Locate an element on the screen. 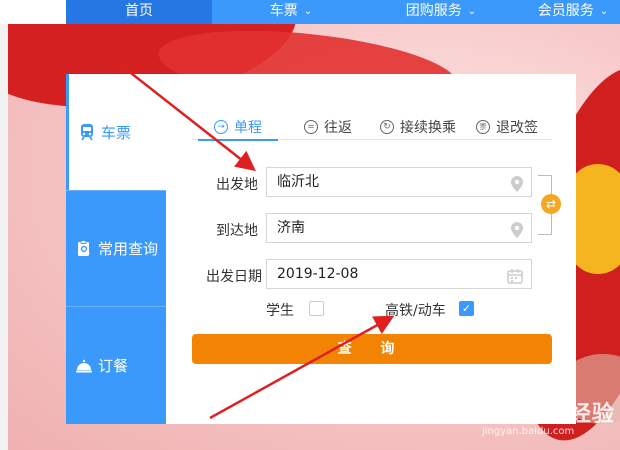 This screenshot has height=450, width=620. watermark-logo: Bai du 经验 is located at coordinates (544, 414).